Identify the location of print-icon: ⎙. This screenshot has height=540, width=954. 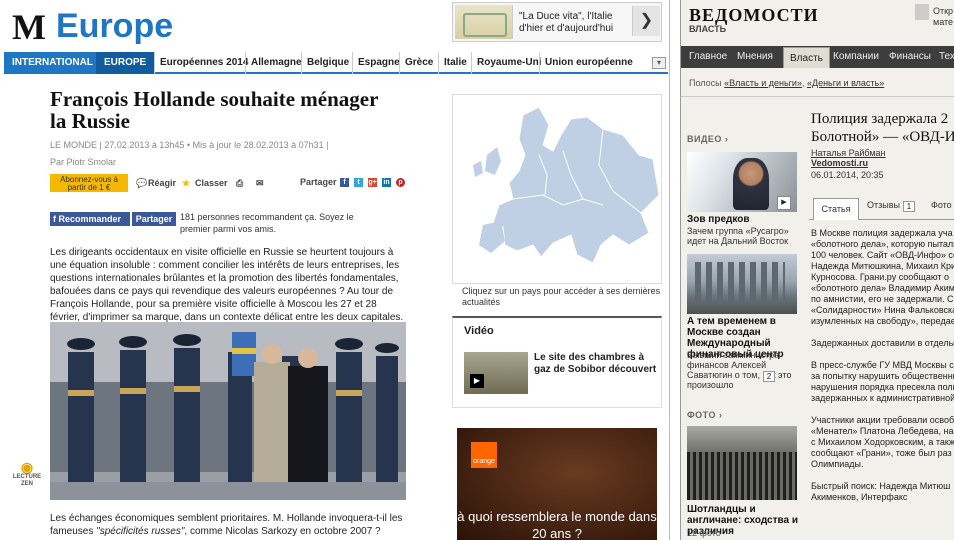
(239, 183).